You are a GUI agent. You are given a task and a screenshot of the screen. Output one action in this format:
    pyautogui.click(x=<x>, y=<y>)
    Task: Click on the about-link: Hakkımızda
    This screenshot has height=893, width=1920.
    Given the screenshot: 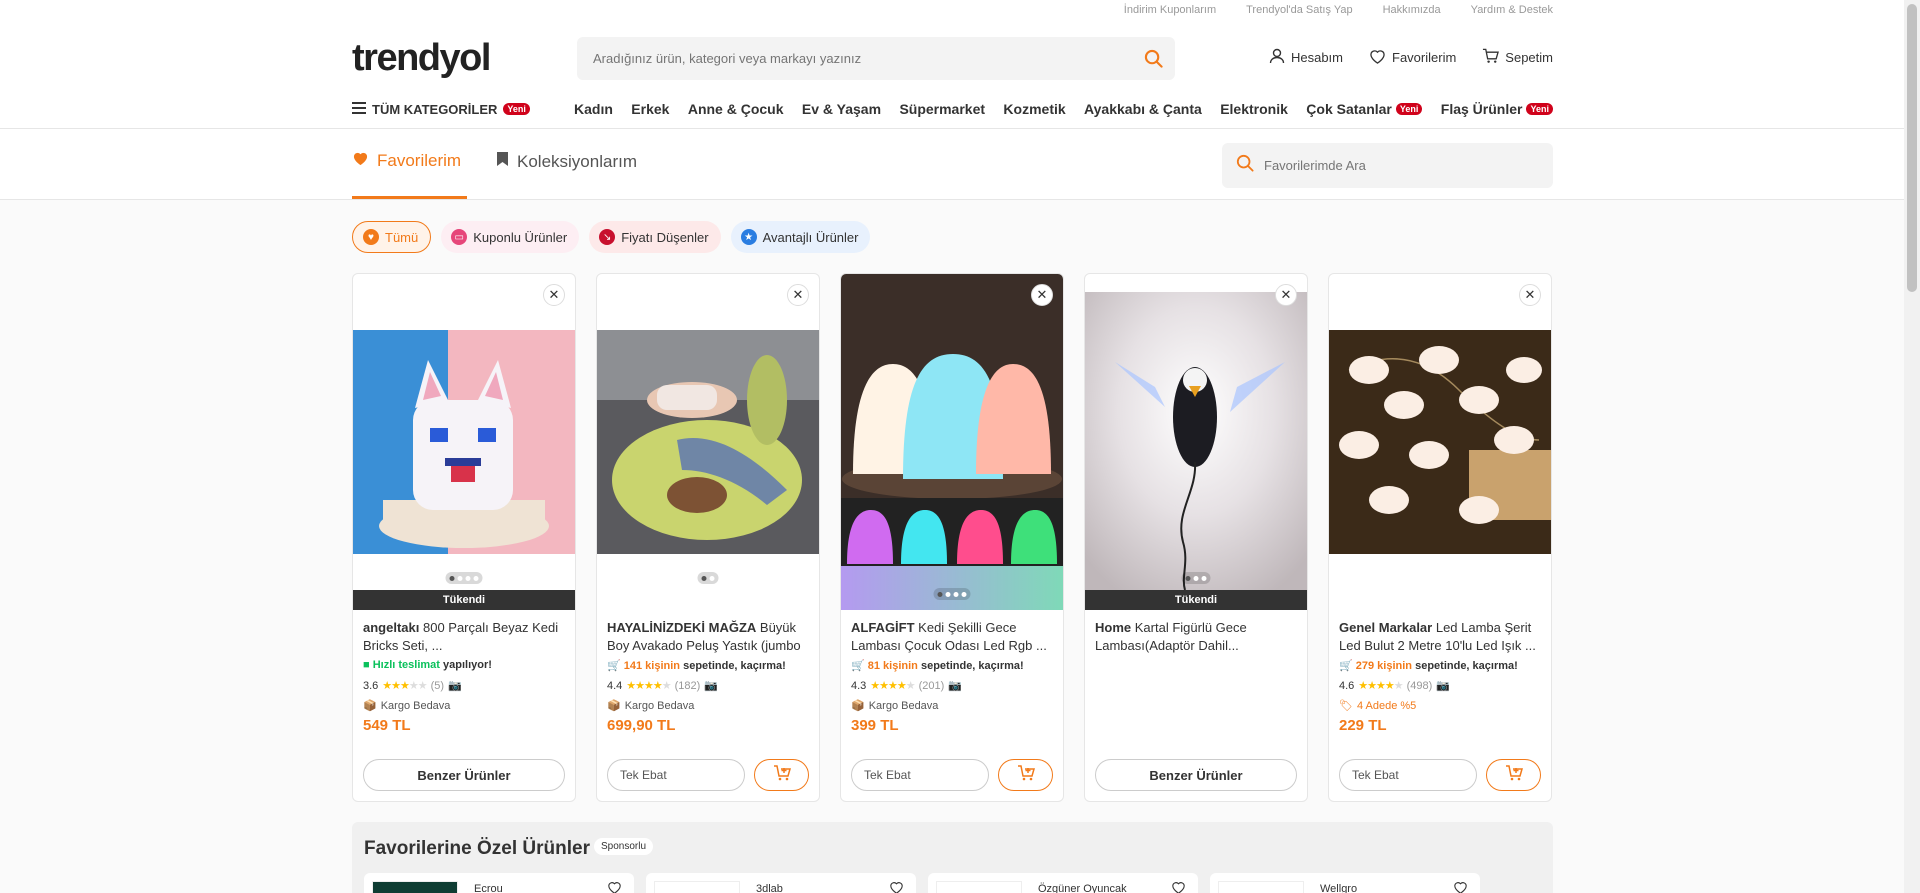 What is the action you would take?
    pyautogui.click(x=1412, y=10)
    